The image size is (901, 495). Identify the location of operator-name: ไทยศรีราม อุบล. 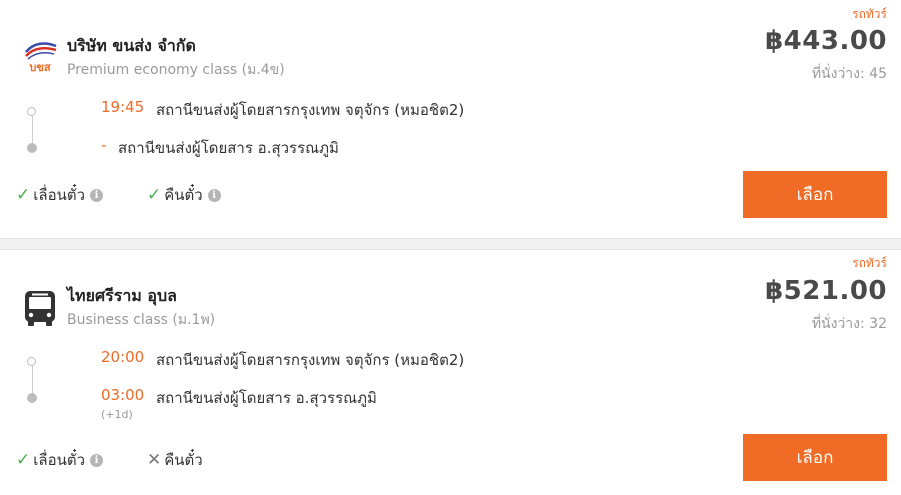
(122, 295).